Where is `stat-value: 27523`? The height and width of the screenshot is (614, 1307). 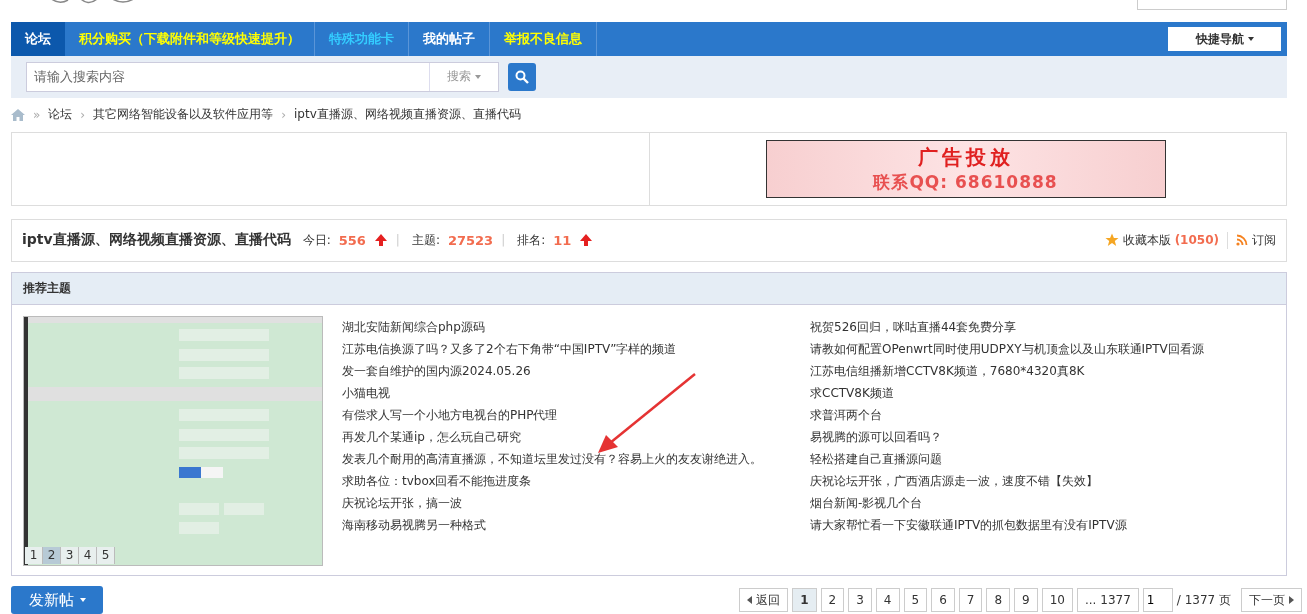
stat-value: 27523 is located at coordinates (470, 240).